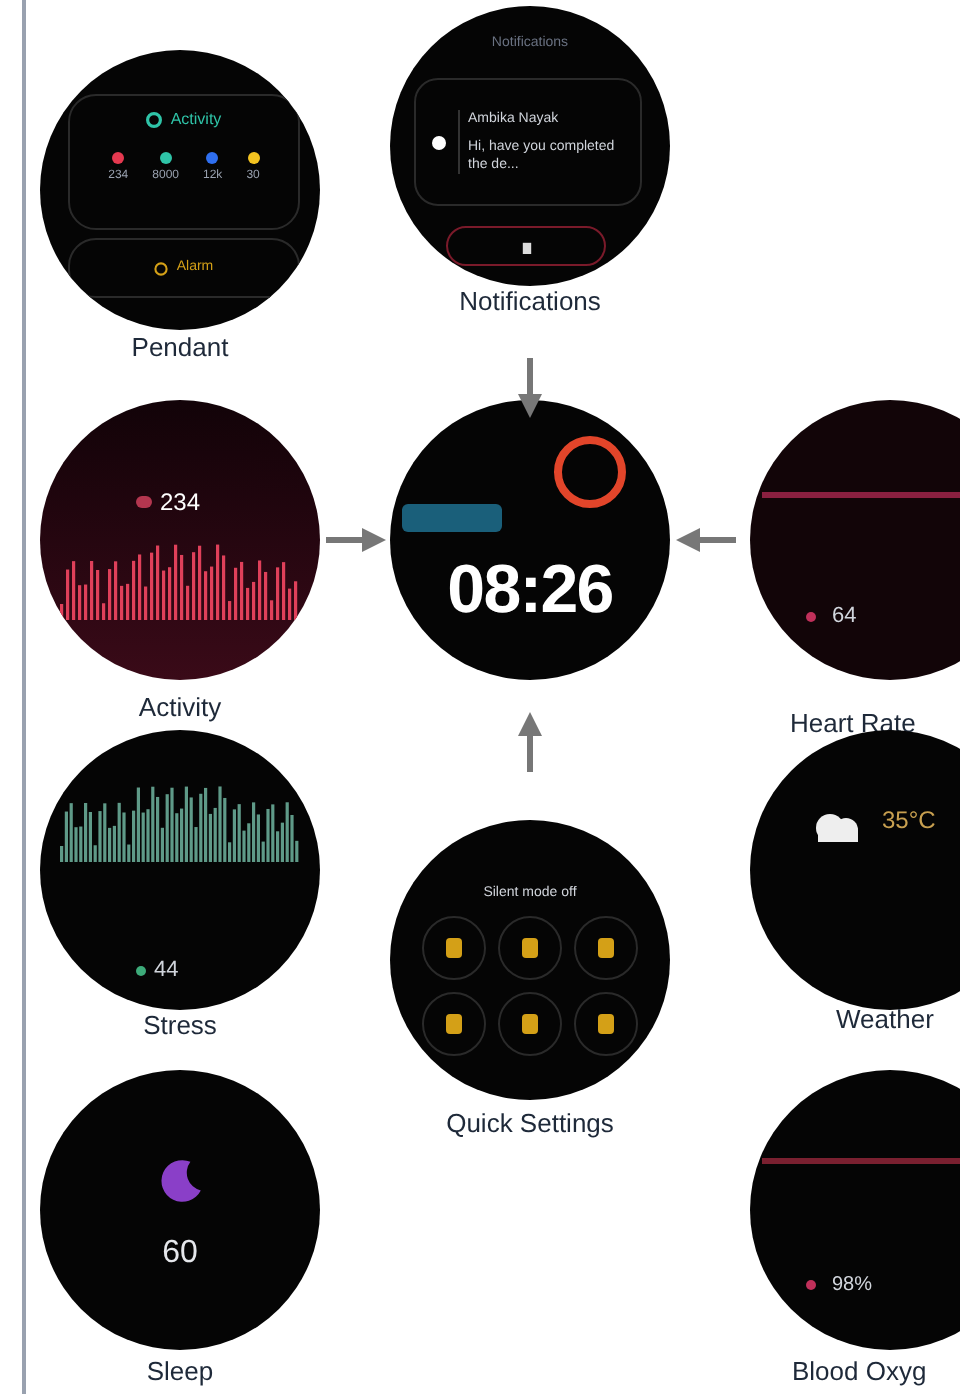 Image resolution: width=960 pixels, height=1394 pixels. Describe the element at coordinates (452, 518) in the screenshot. I see `status-bar-drawing` at that location.